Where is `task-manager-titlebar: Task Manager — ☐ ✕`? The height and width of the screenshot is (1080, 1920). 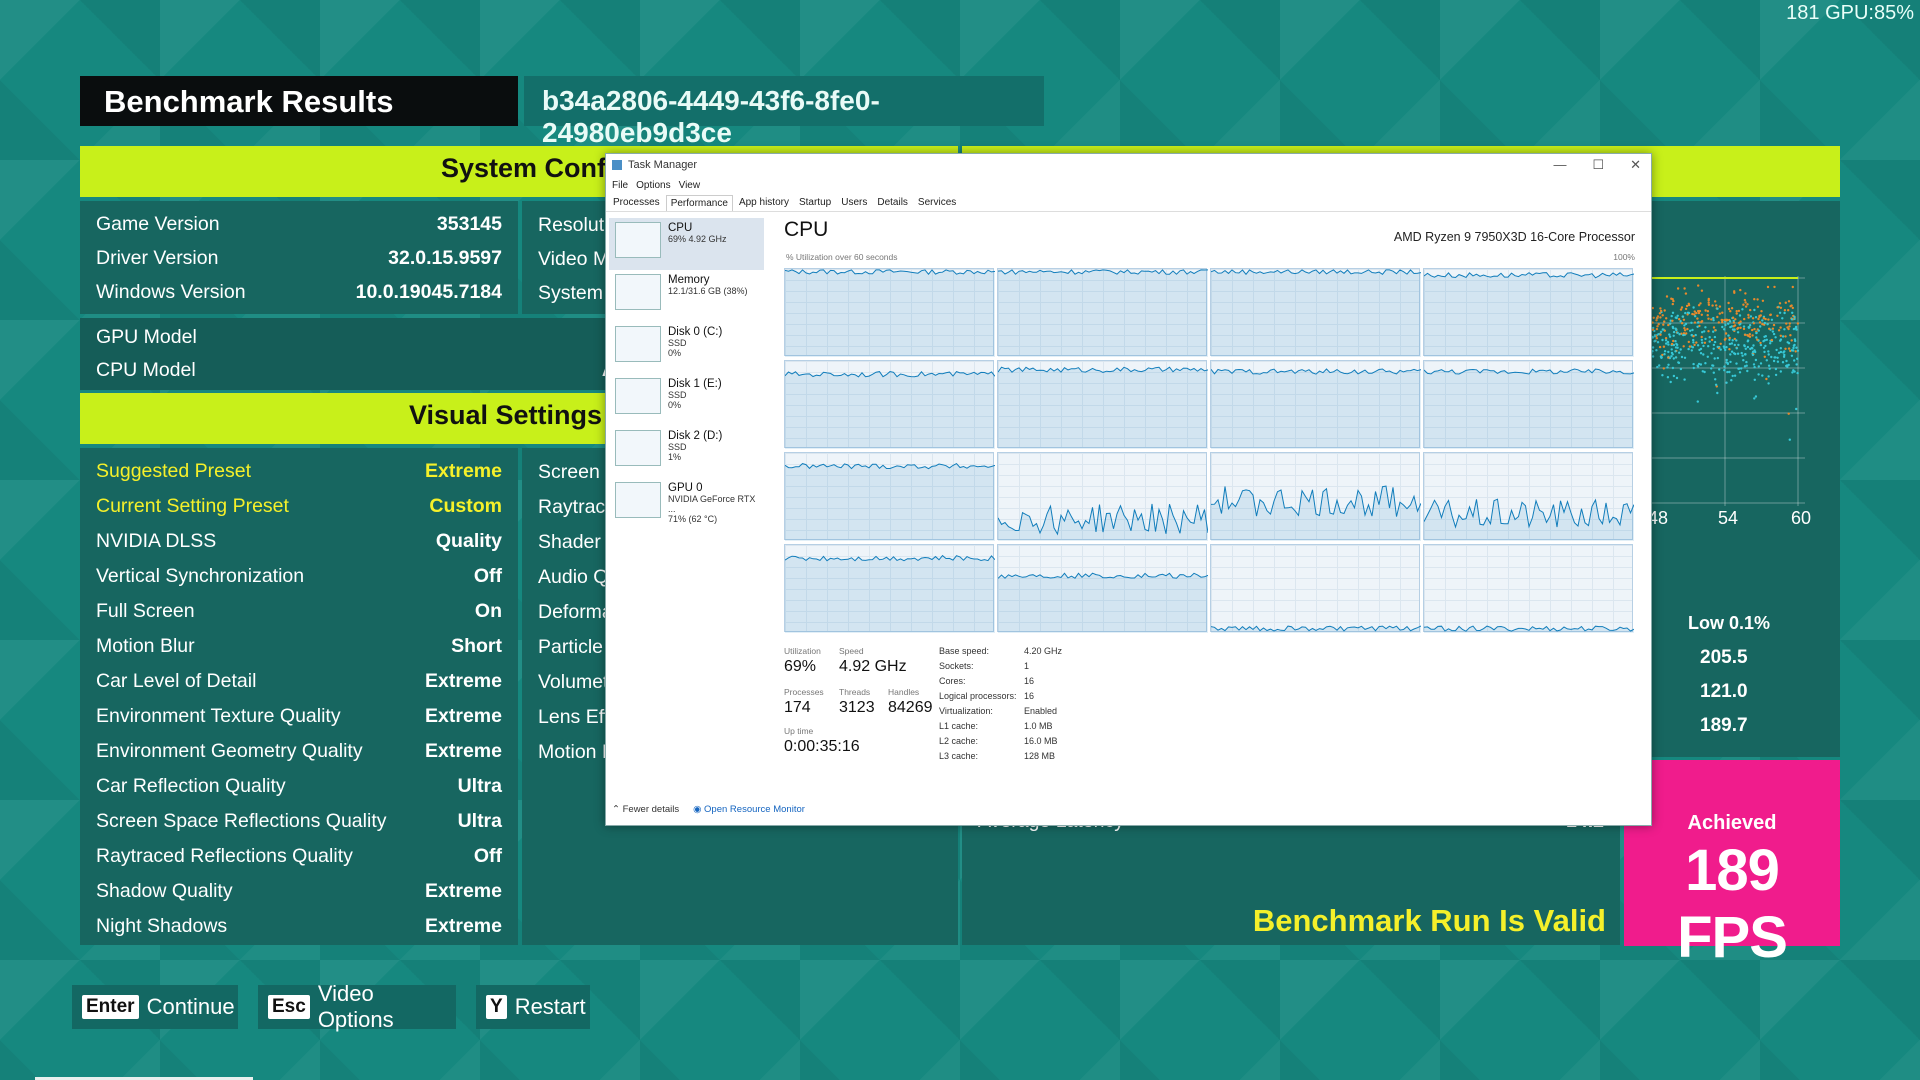
task-manager-titlebar: Task Manager — ☐ ✕ is located at coordinates (1128, 165).